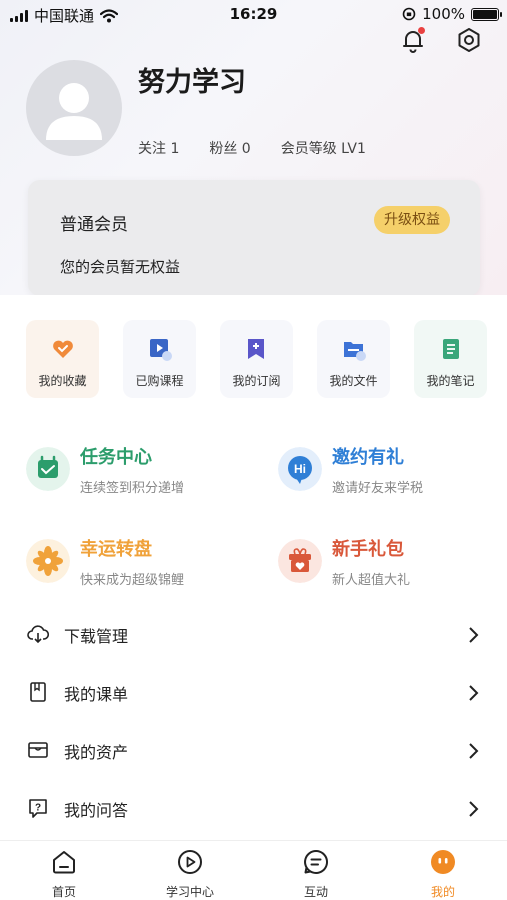 The height and width of the screenshot is (900, 507). I want to click on quick-notes-label: 我的笔记, so click(450, 381).